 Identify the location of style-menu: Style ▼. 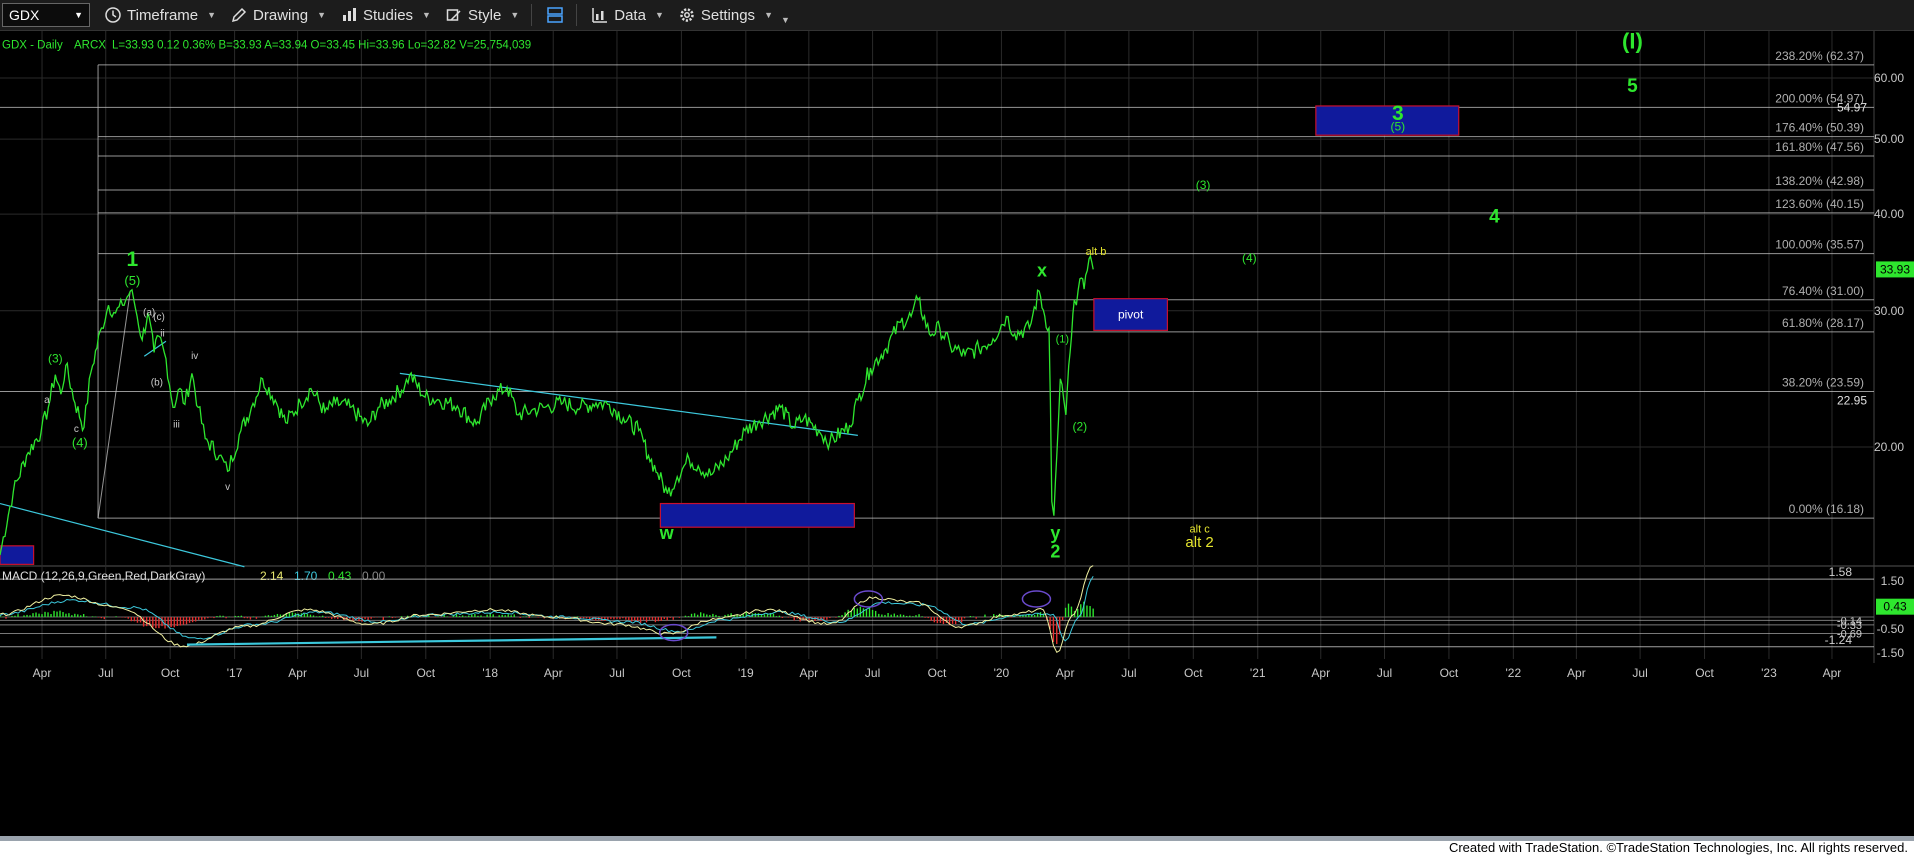
(482, 15).